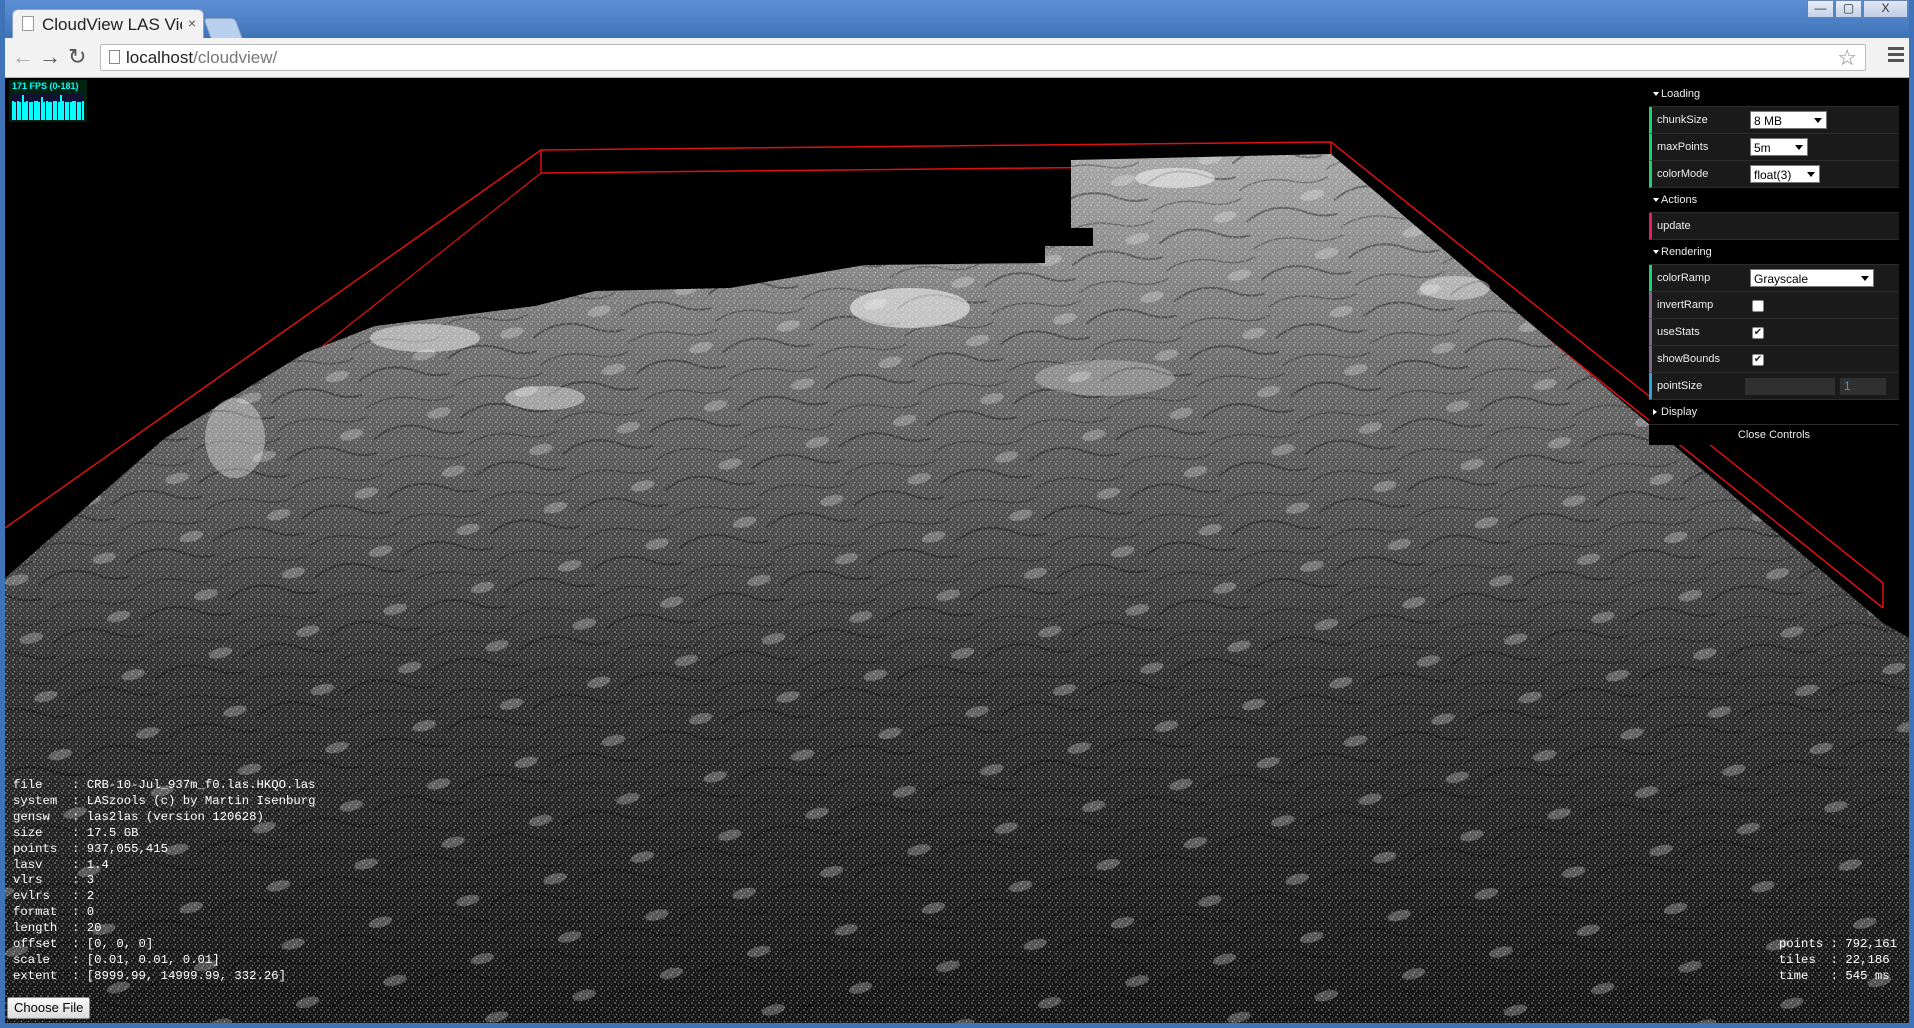 The image size is (1914, 1028). I want to click on invertramp-control: invertRamp, so click(1774, 305).